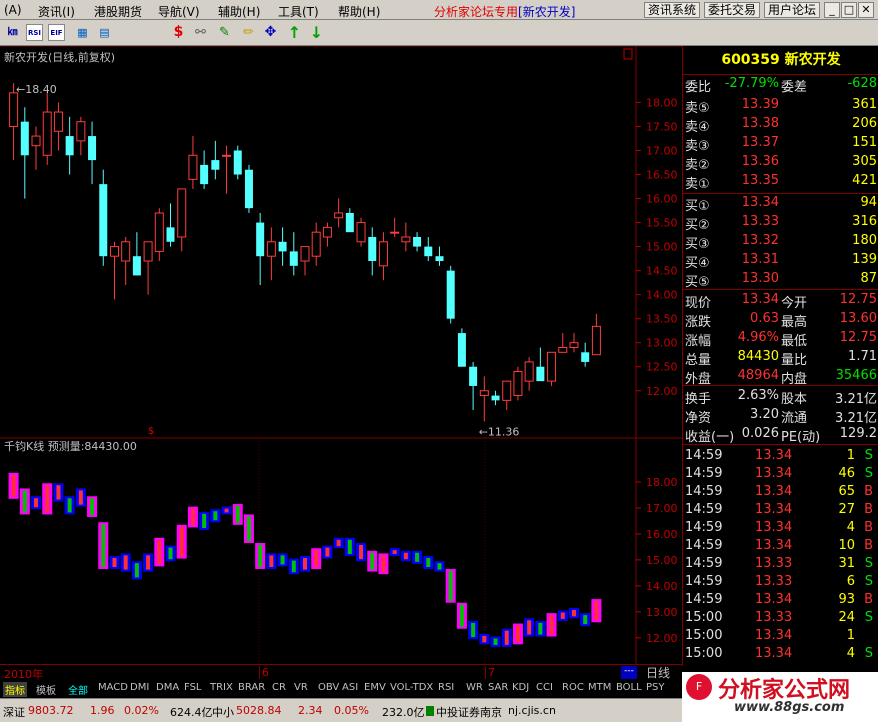 The height and width of the screenshot is (722, 878). Describe the element at coordinates (780, 280) in the screenshot. I see `quote-row: 买⑤ 13.30 87` at that location.